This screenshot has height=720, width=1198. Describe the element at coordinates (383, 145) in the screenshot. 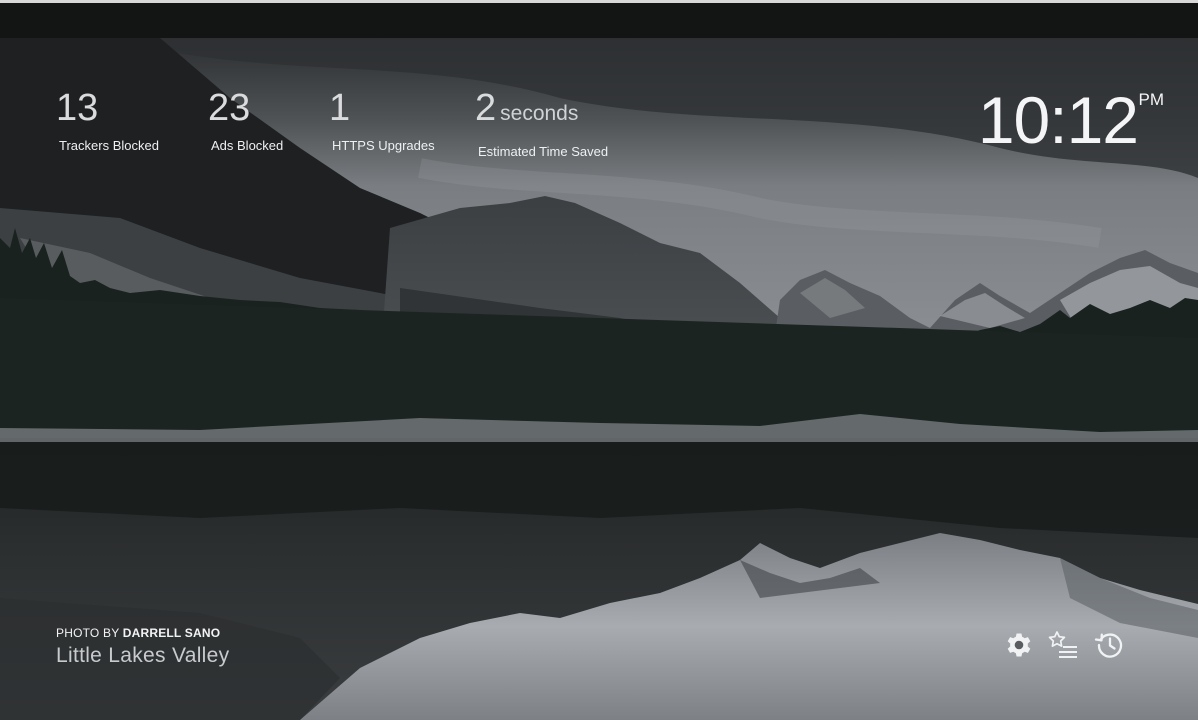

I see `stat-label: HTTPS Upgrades` at that location.